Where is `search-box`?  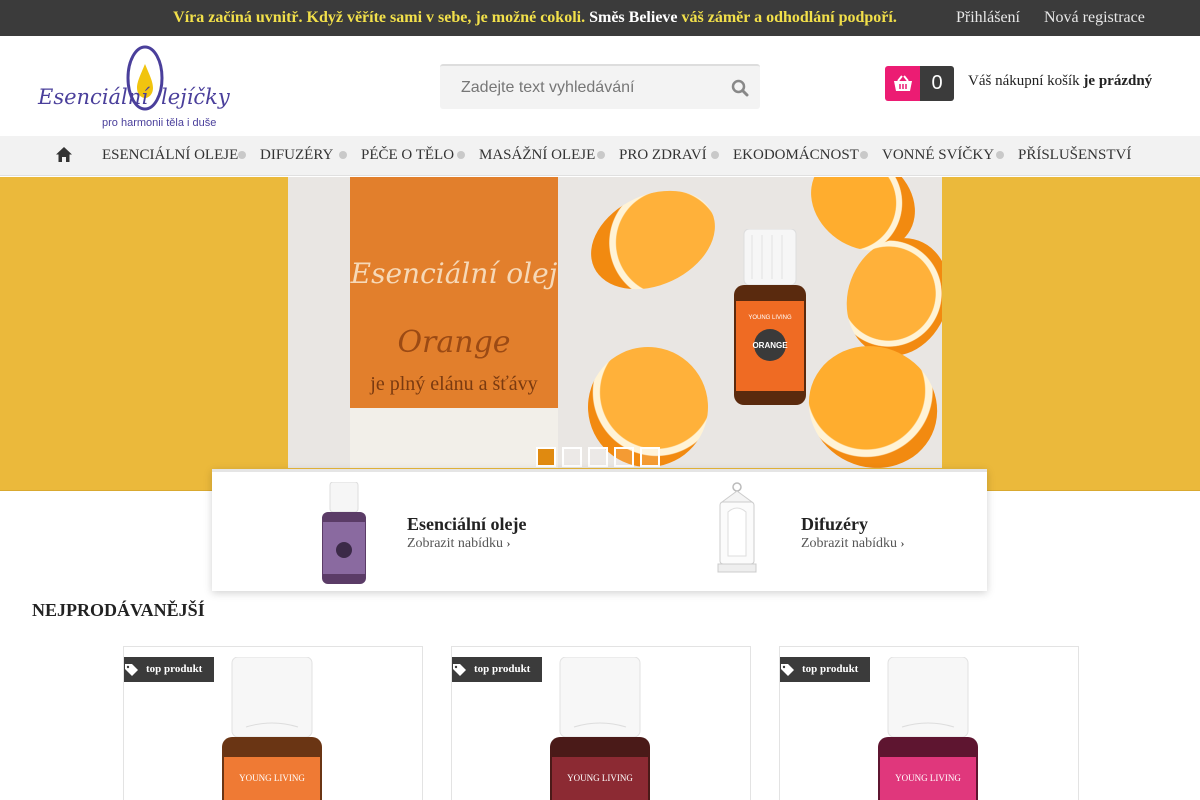 search-box is located at coordinates (600, 86).